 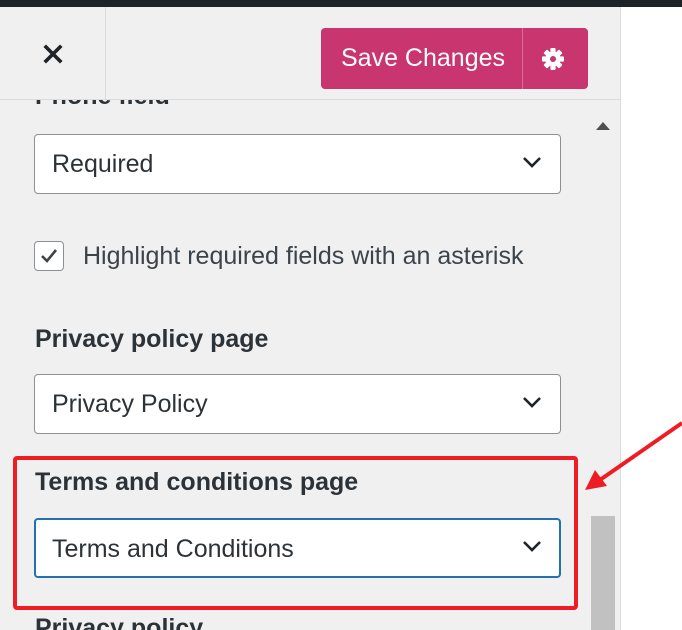 I want to click on phone-field-value: Required, so click(x=103, y=164).